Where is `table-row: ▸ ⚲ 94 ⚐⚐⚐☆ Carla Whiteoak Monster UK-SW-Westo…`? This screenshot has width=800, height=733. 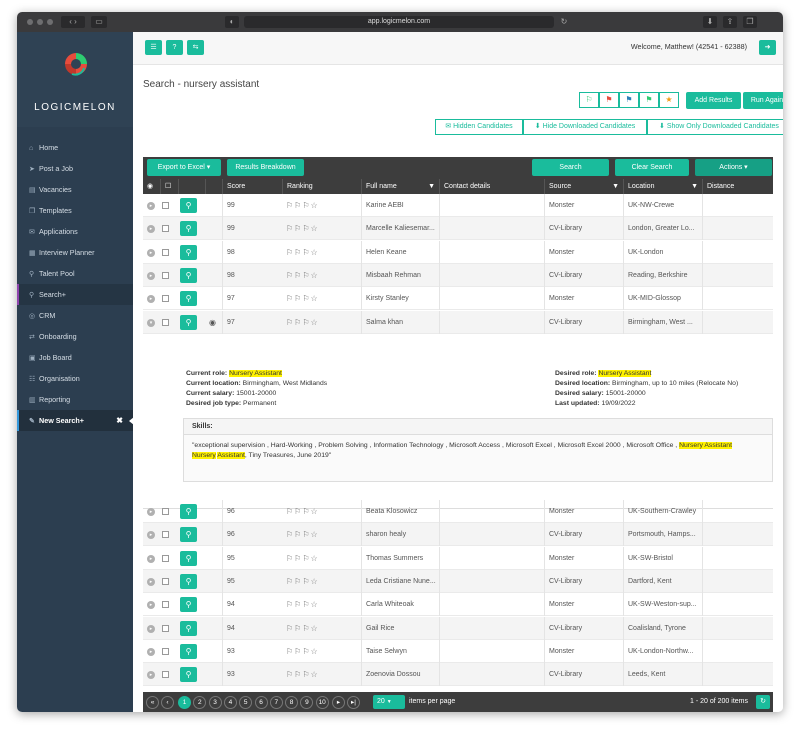
table-row: ▸ ⚲ 94 ⚐⚐⚐☆ Carla Whiteoak Monster UK-SW-Westo… is located at coordinates (458, 605).